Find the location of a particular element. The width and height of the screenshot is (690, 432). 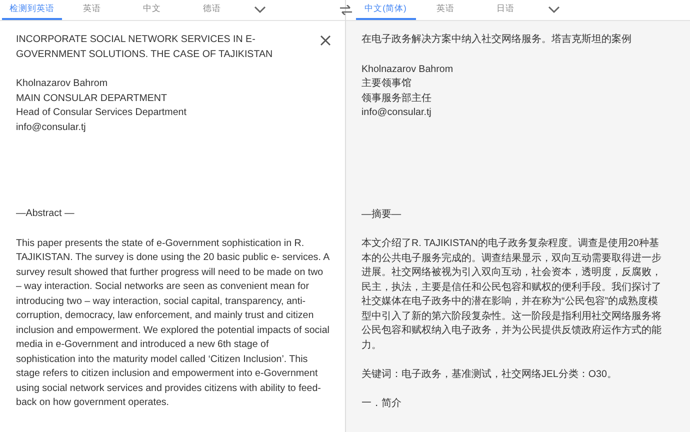

language-tab: 日语 is located at coordinates (506, 10).